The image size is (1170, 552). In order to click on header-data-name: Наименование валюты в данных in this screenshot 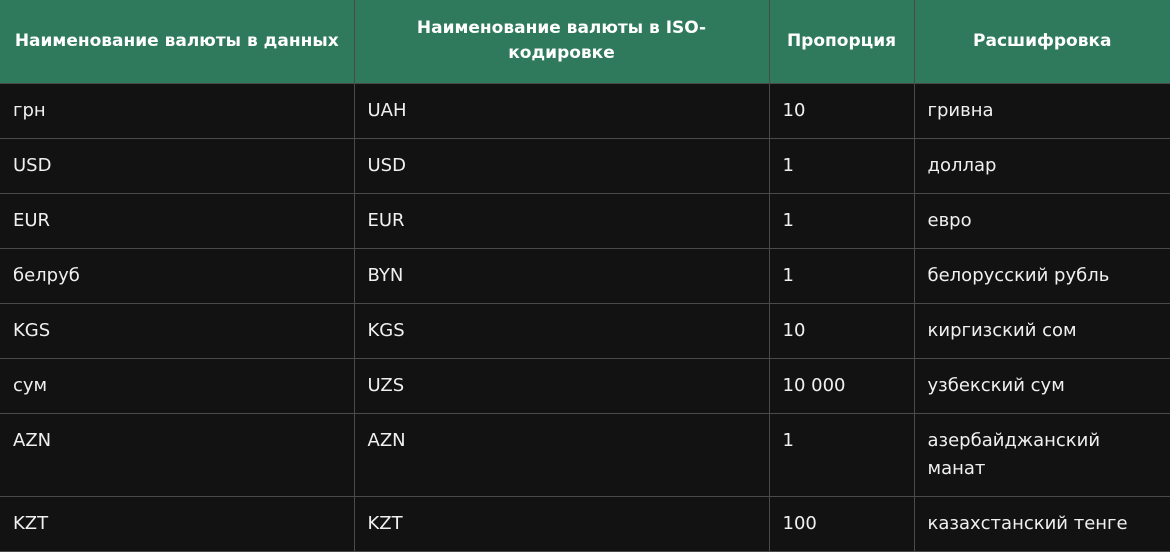, I will do `click(177, 42)`.